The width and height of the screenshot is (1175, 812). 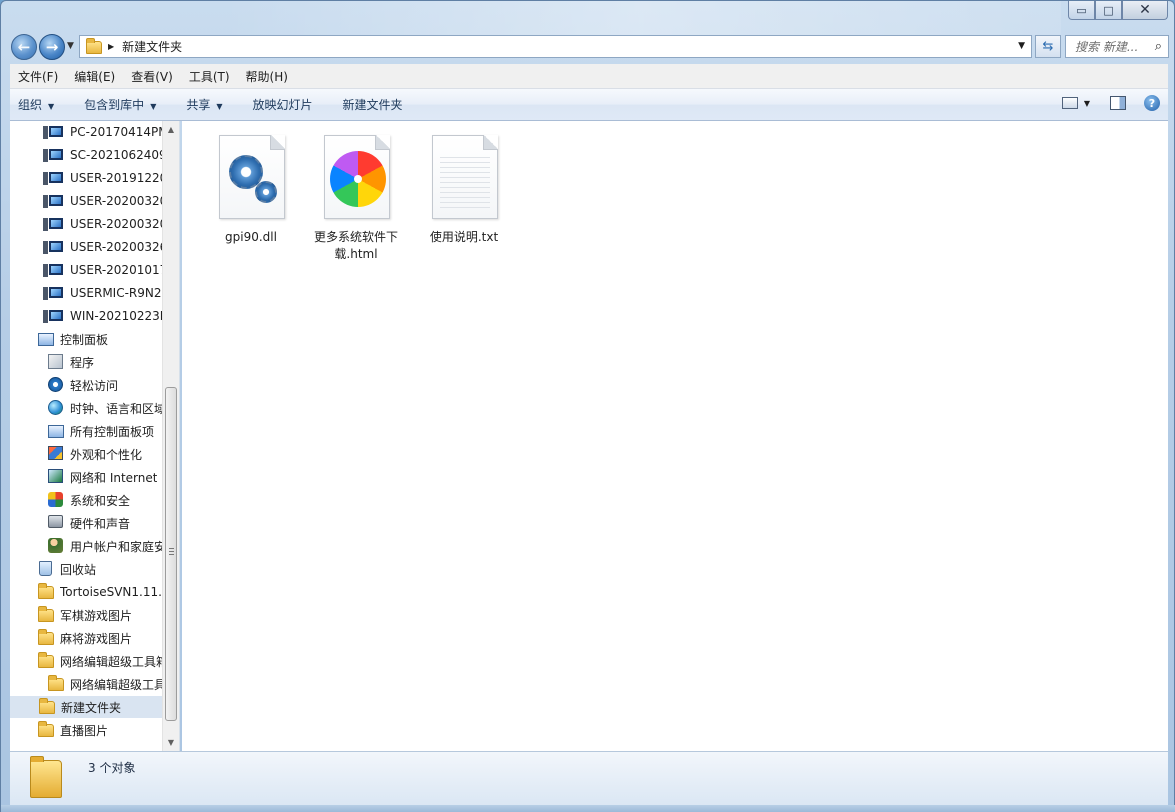 What do you see at coordinates (100, 661) in the screenshot?
I see `sidebar-item: 网络编辑超级工具箱` at bounding box center [100, 661].